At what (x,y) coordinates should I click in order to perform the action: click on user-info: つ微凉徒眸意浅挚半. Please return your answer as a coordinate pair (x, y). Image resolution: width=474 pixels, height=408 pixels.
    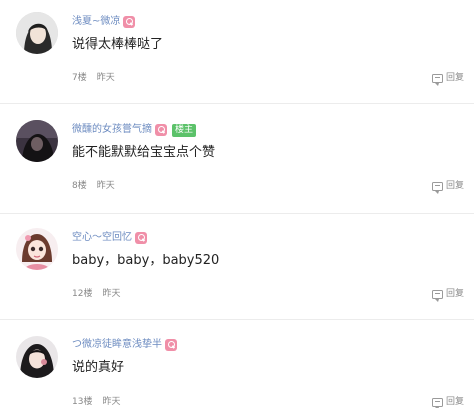
    Looking at the image, I should click on (124, 345).